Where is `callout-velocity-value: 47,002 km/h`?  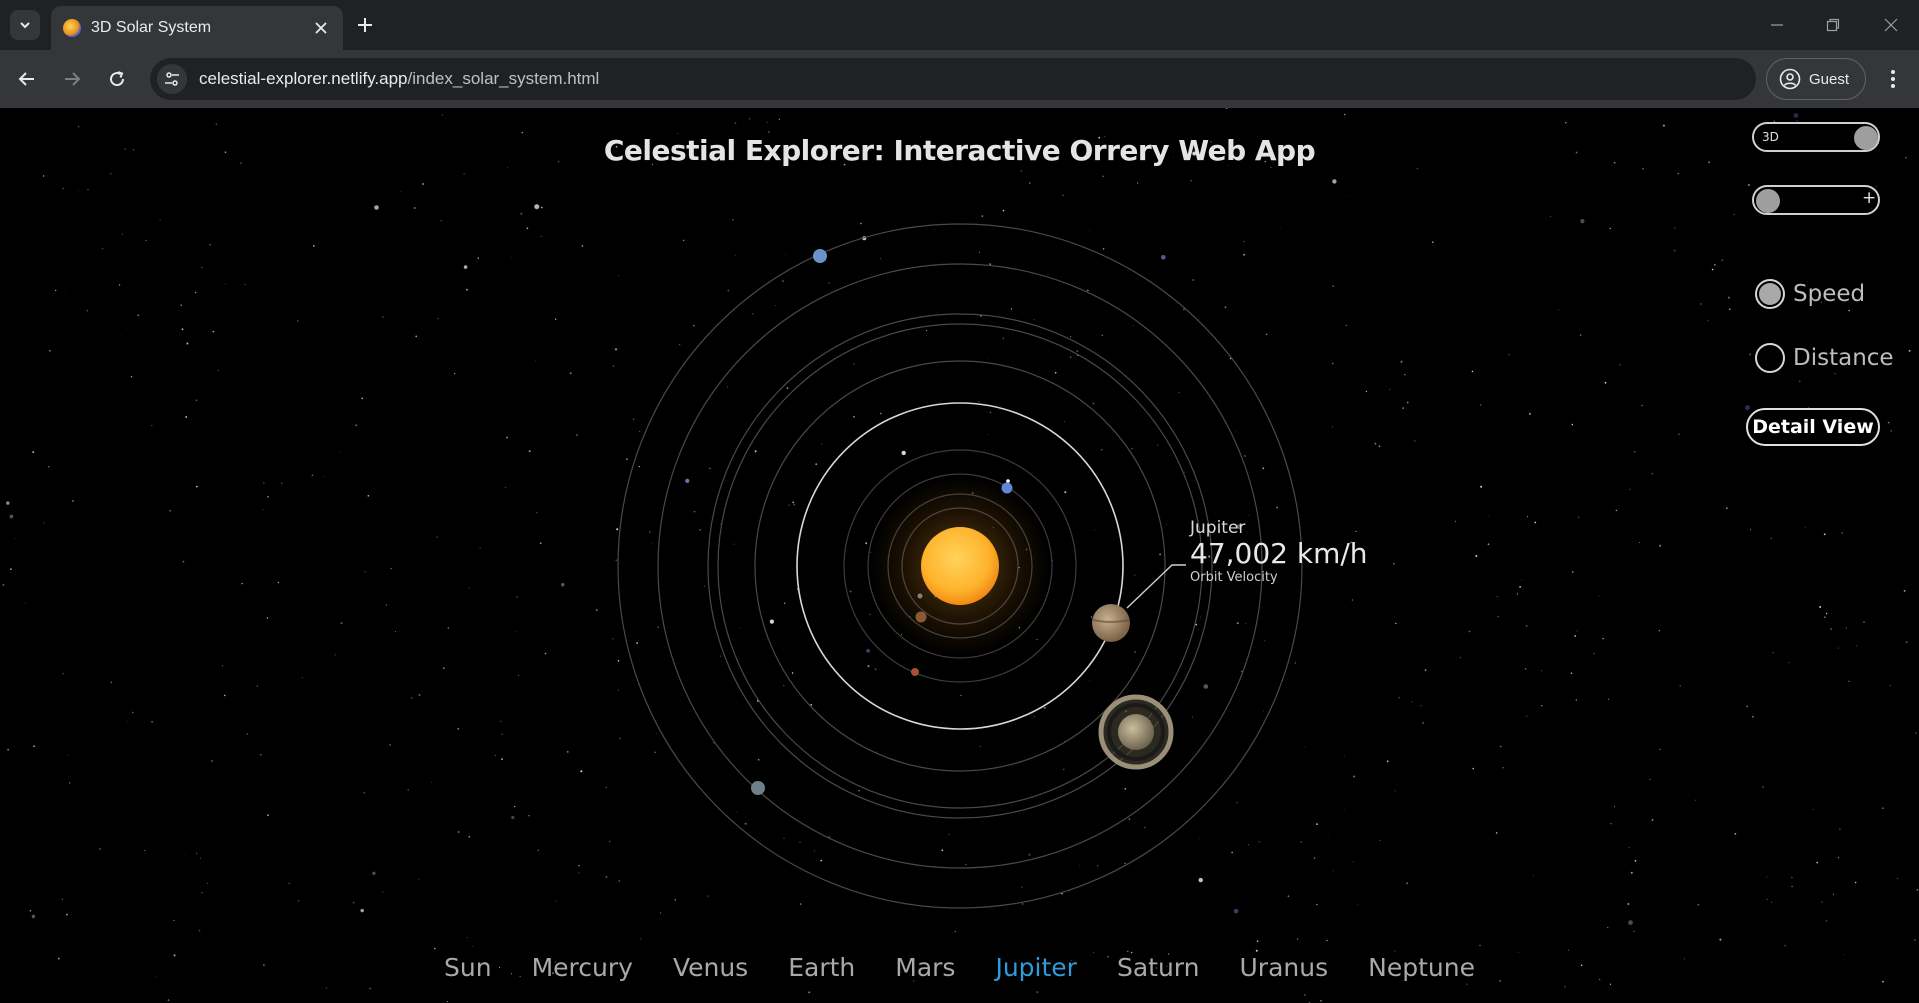
callout-velocity-value: 47,002 km/h is located at coordinates (1279, 553).